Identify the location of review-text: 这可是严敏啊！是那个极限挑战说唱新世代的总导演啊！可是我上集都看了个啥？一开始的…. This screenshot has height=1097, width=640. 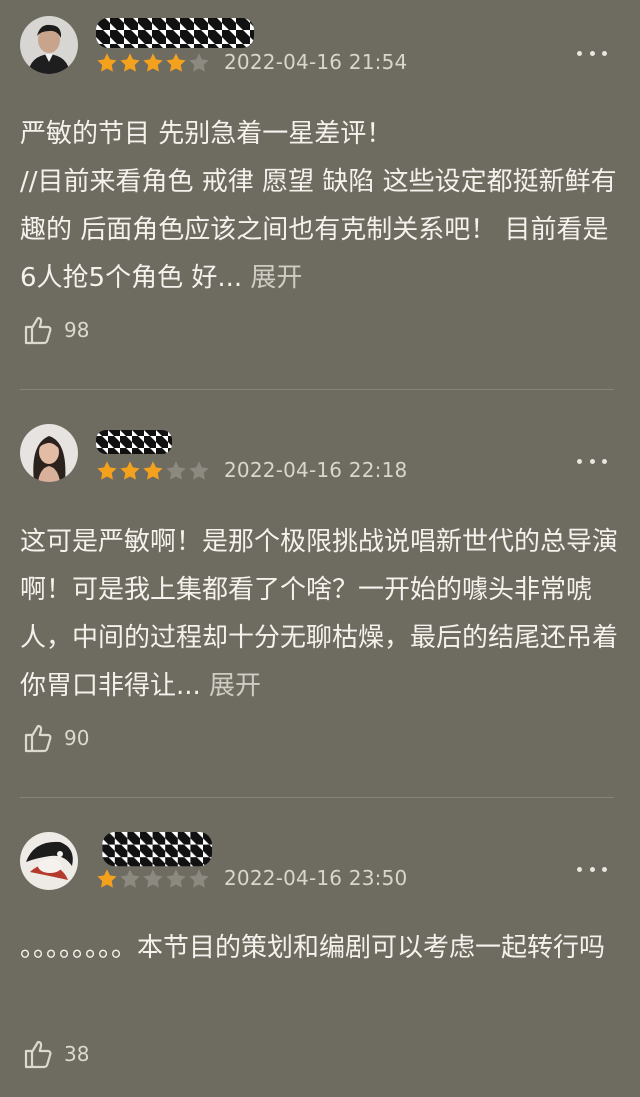
(319, 614).